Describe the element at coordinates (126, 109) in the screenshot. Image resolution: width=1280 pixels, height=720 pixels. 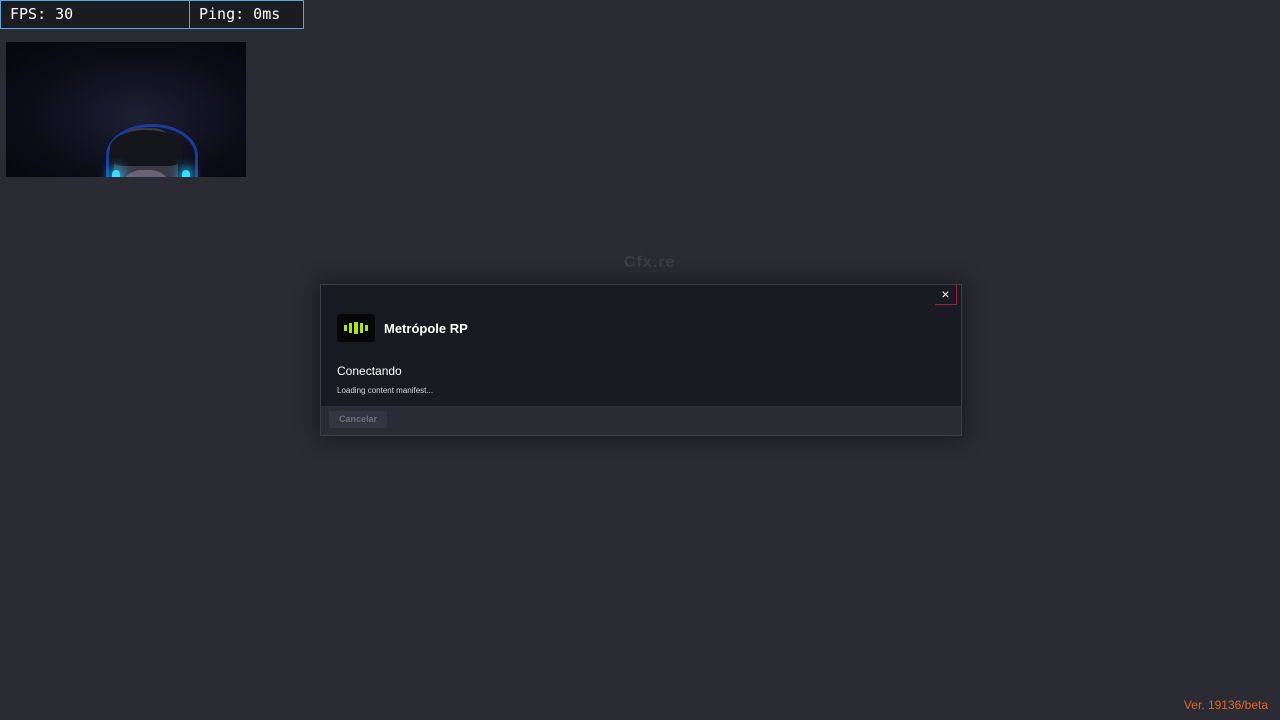
I see `webcam-overlay` at that location.